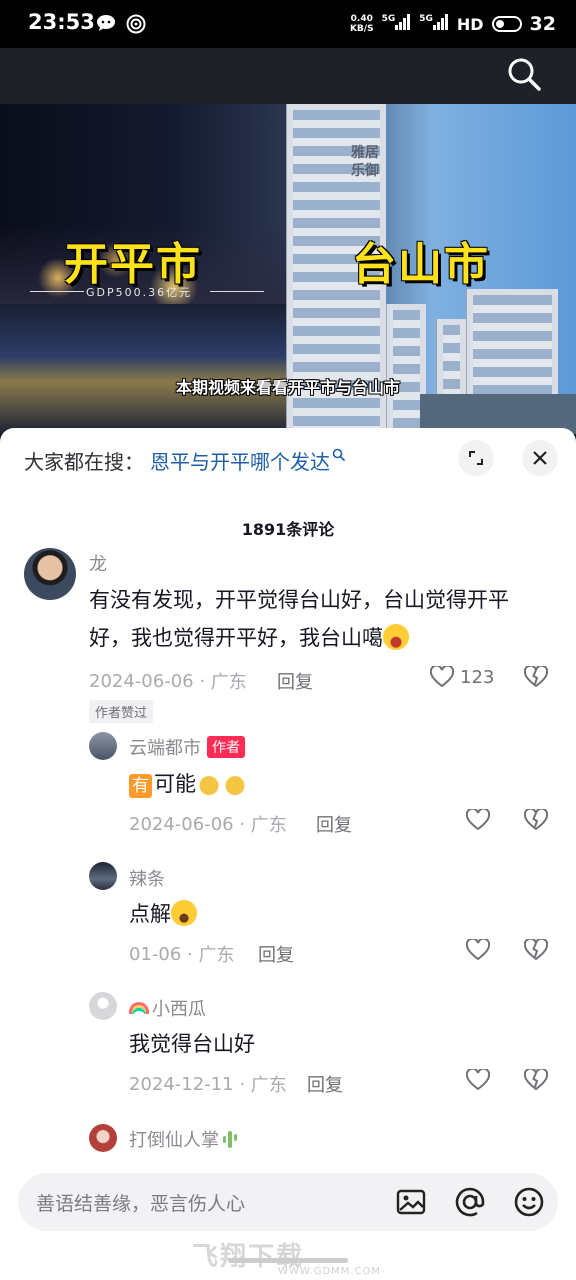  I want to click on signal-5g-1: 5G, so click(397, 24).